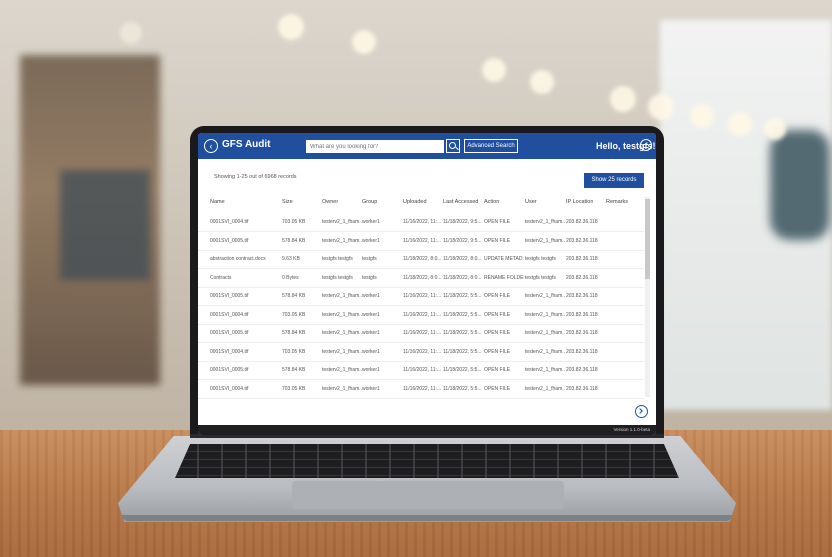  What do you see at coordinates (504, 277) in the screenshot?
I see `cell-action: RENAME FOLDER` at bounding box center [504, 277].